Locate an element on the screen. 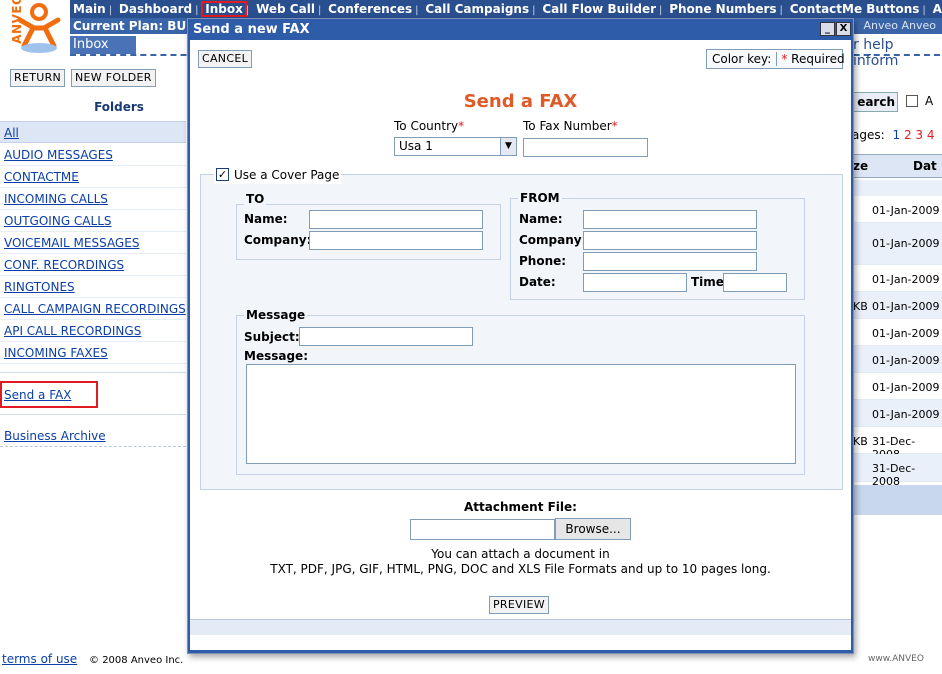  folder-link: AUDIO MESSAGES is located at coordinates (58, 155).